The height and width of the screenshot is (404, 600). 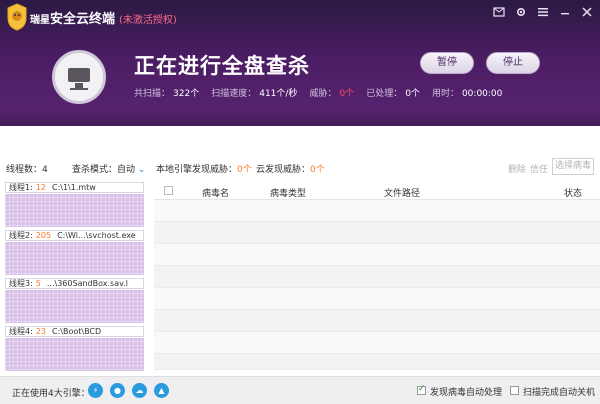 What do you see at coordinates (168, 190) in the screenshot?
I see `select-all-checkbox` at bounding box center [168, 190].